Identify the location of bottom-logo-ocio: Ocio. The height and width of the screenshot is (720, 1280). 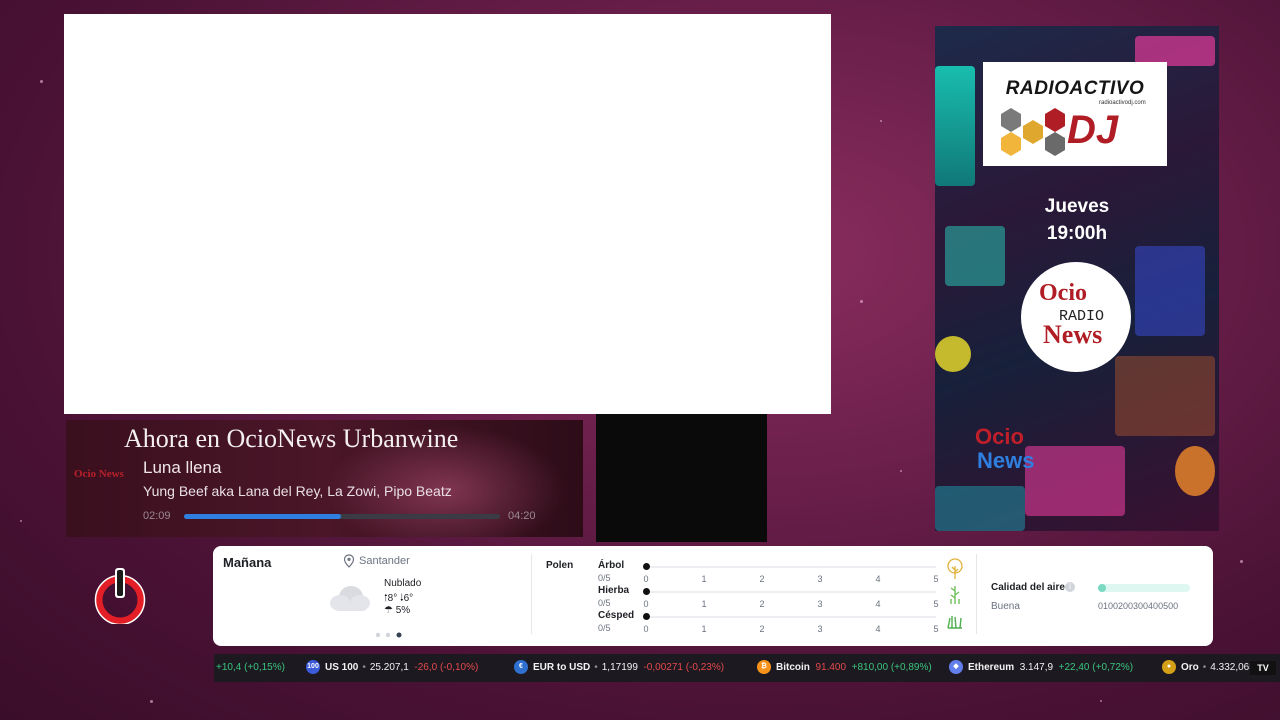
(999, 436).